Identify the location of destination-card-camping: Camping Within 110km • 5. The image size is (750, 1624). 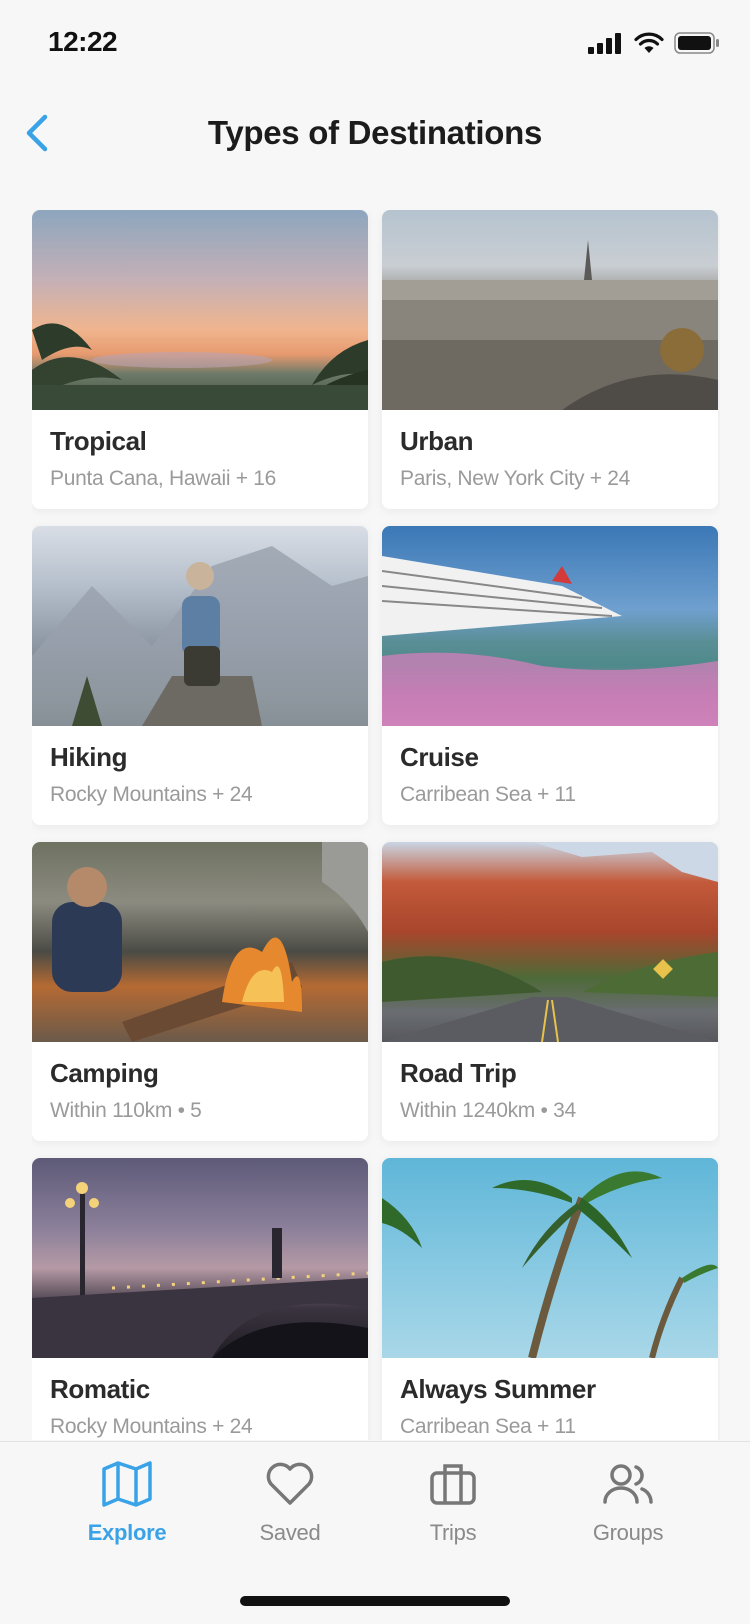
(200, 991).